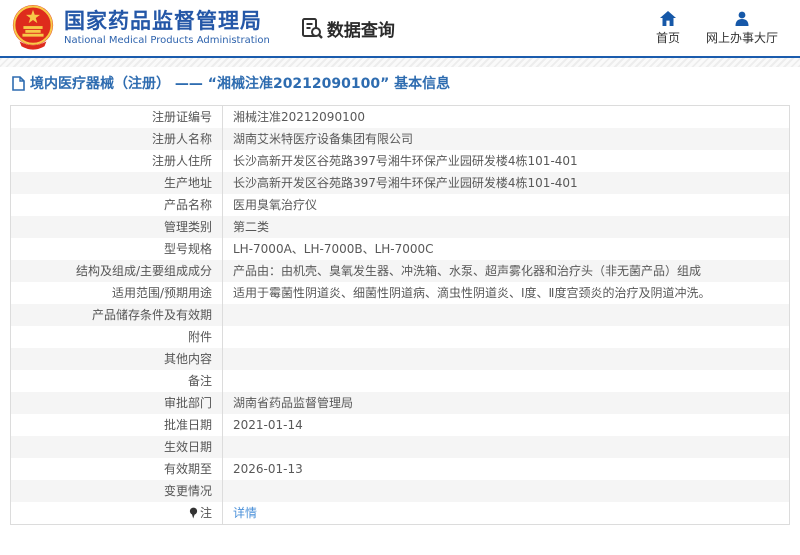  I want to click on row-label: 注册人名称, so click(116, 139).